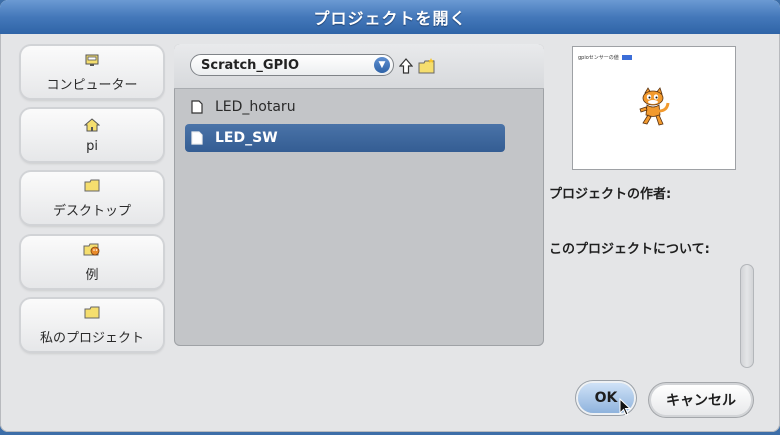 This screenshot has height=435, width=780. What do you see at coordinates (629, 249) in the screenshot?
I see `project-notes-label: このプロジェクトについて:` at bounding box center [629, 249].